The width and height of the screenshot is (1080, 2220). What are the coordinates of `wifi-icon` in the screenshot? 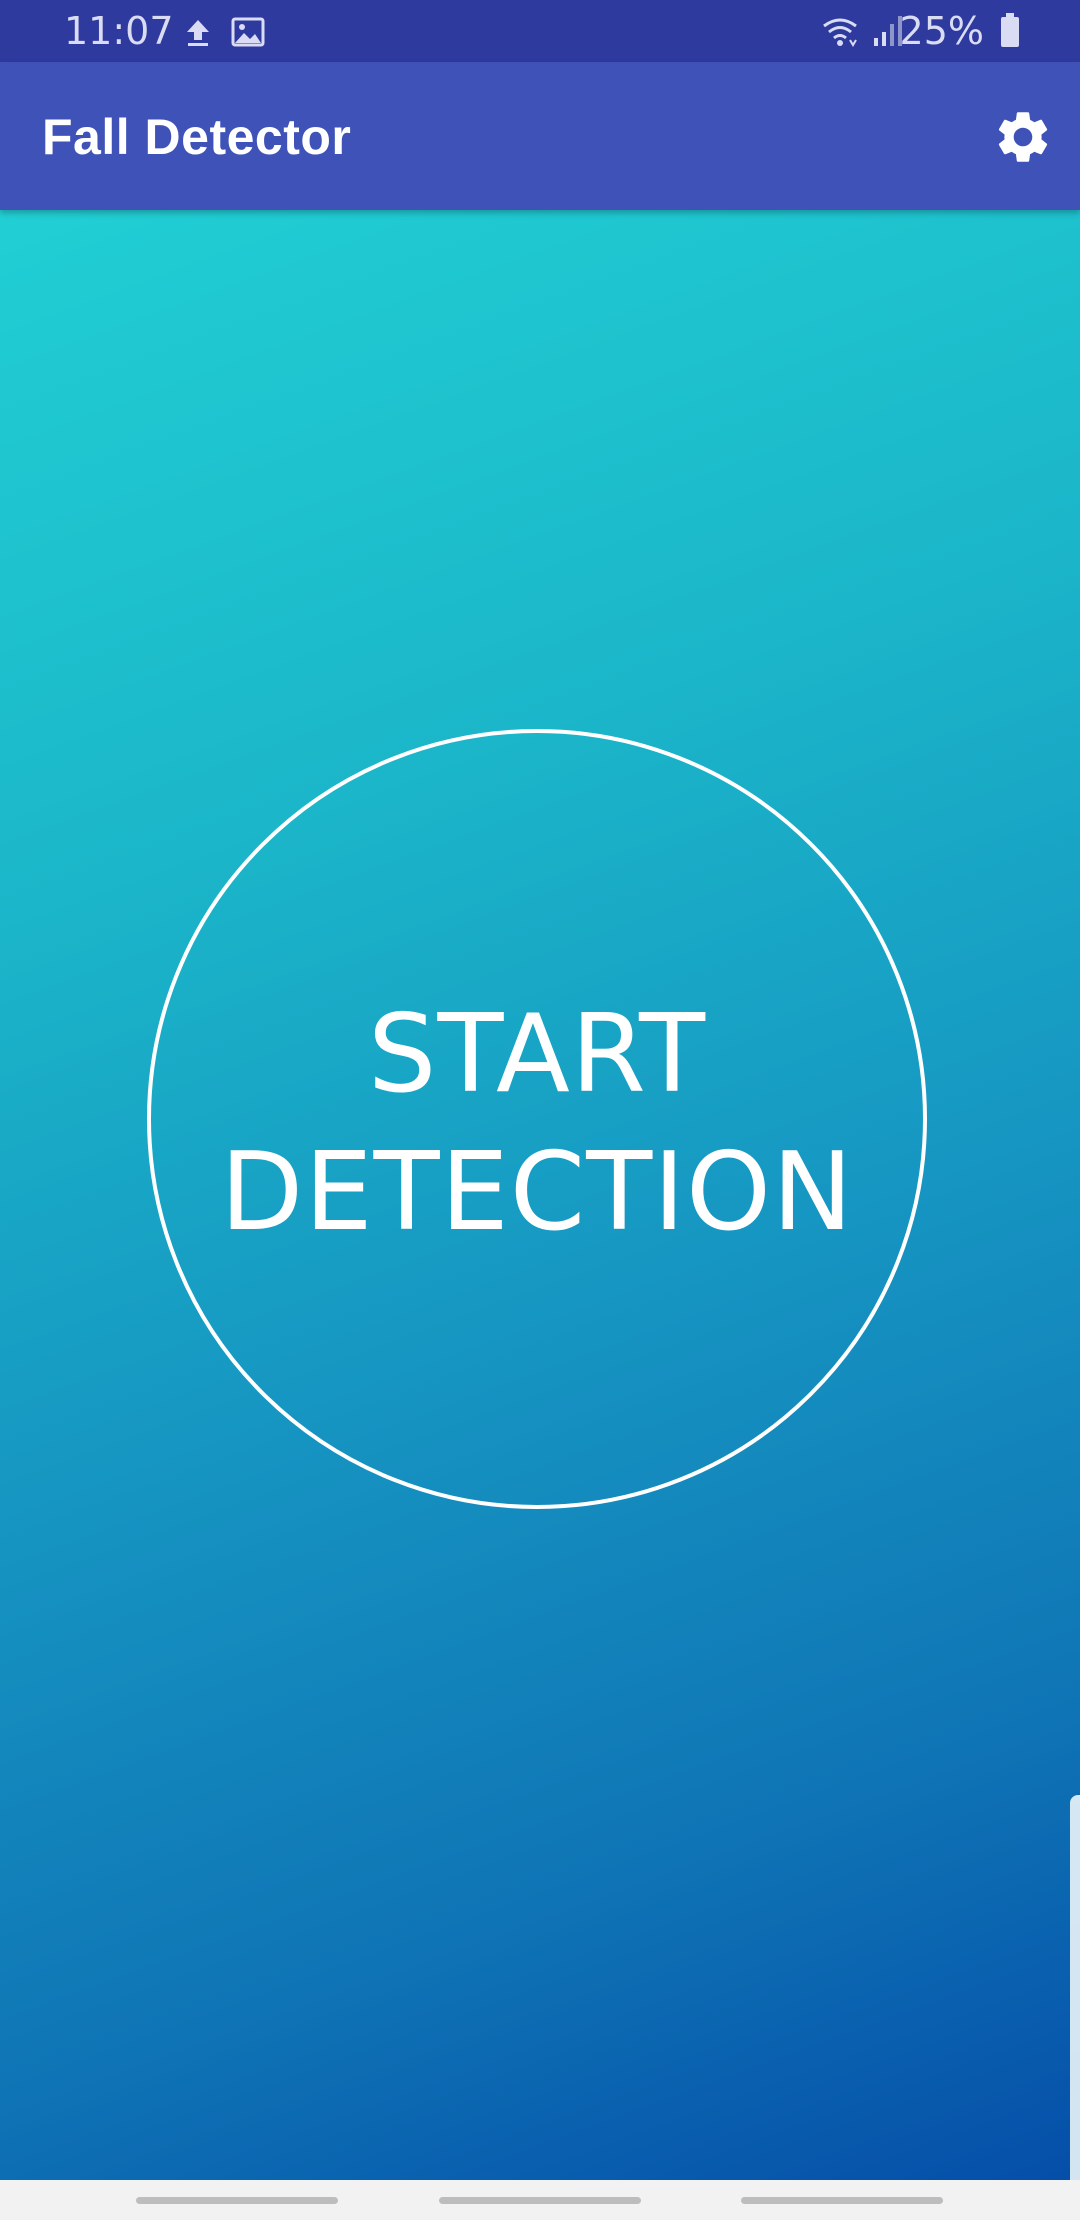 It's located at (840, 32).